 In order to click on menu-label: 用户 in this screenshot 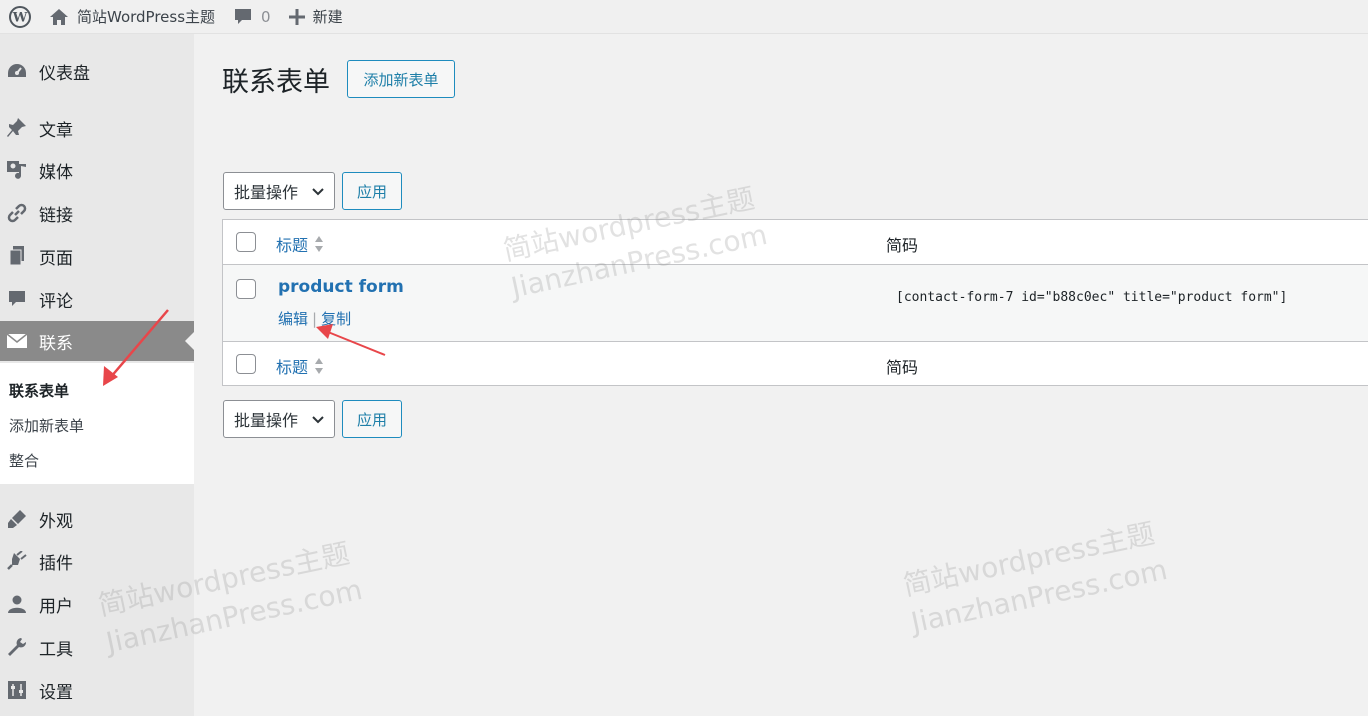, I will do `click(56, 606)`.